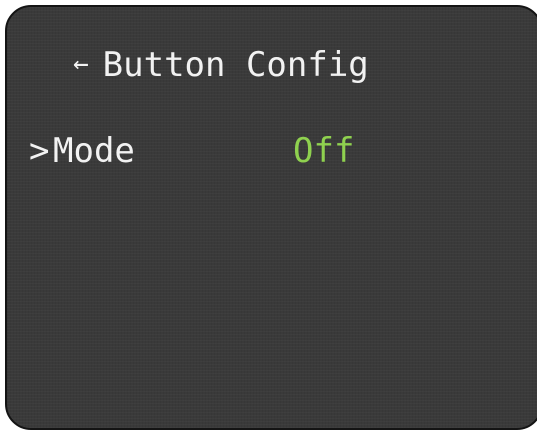 The height and width of the screenshot is (434, 537). I want to click on screen-header: ← Button Config, so click(221, 65).